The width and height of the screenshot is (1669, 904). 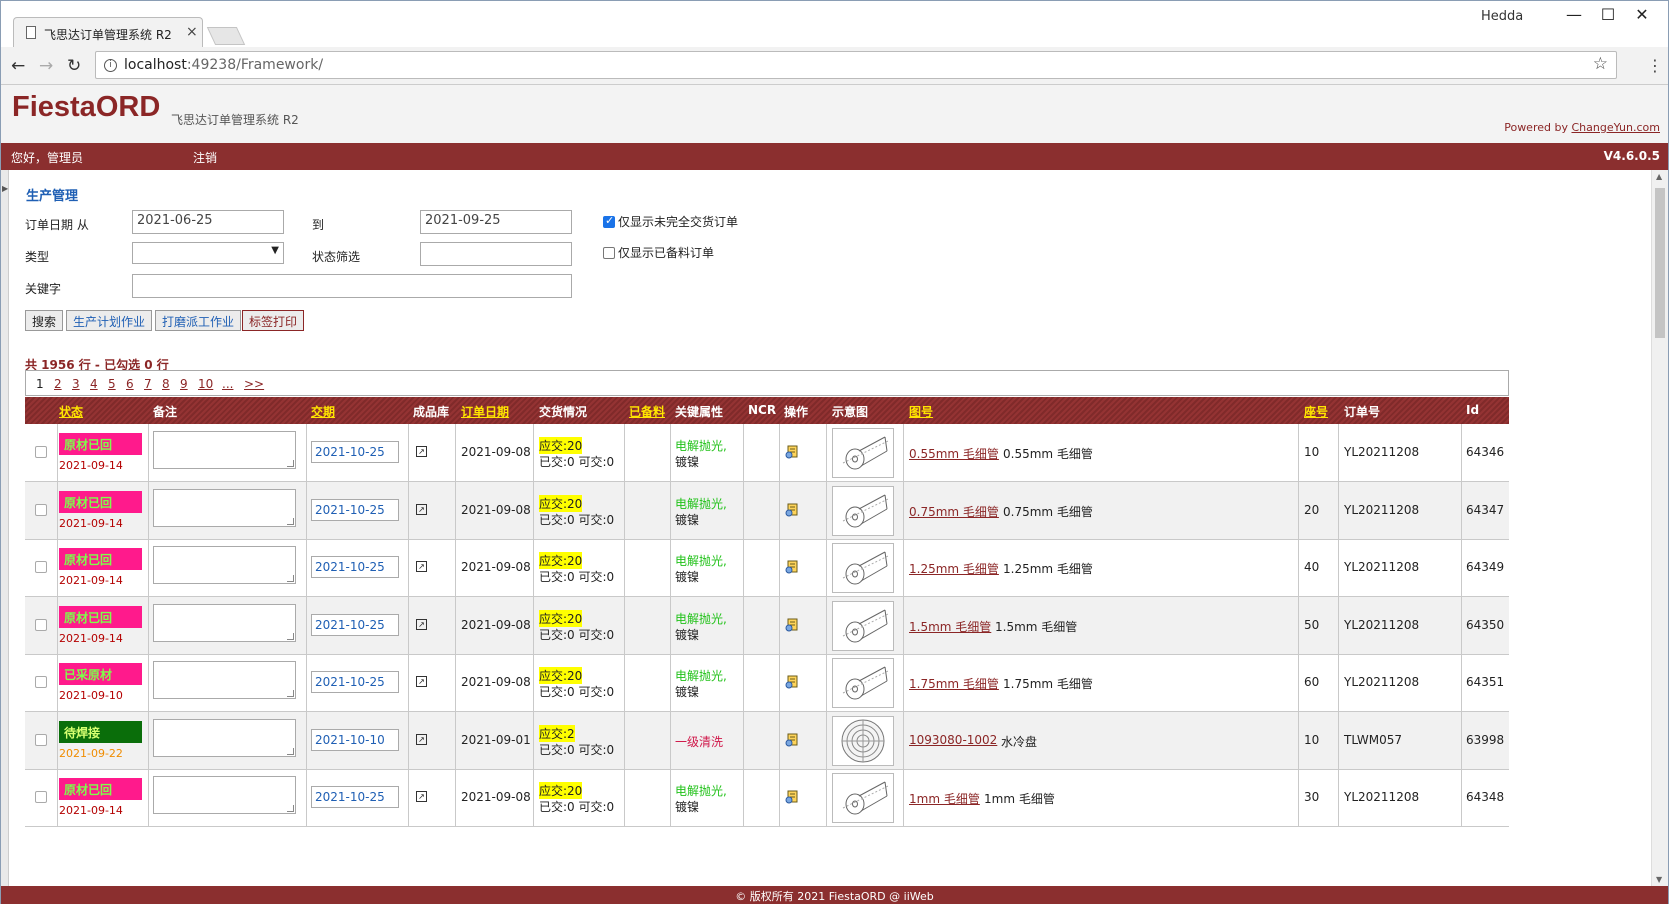 I want to click on browser-user-name: Hedda, so click(x=1502, y=16).